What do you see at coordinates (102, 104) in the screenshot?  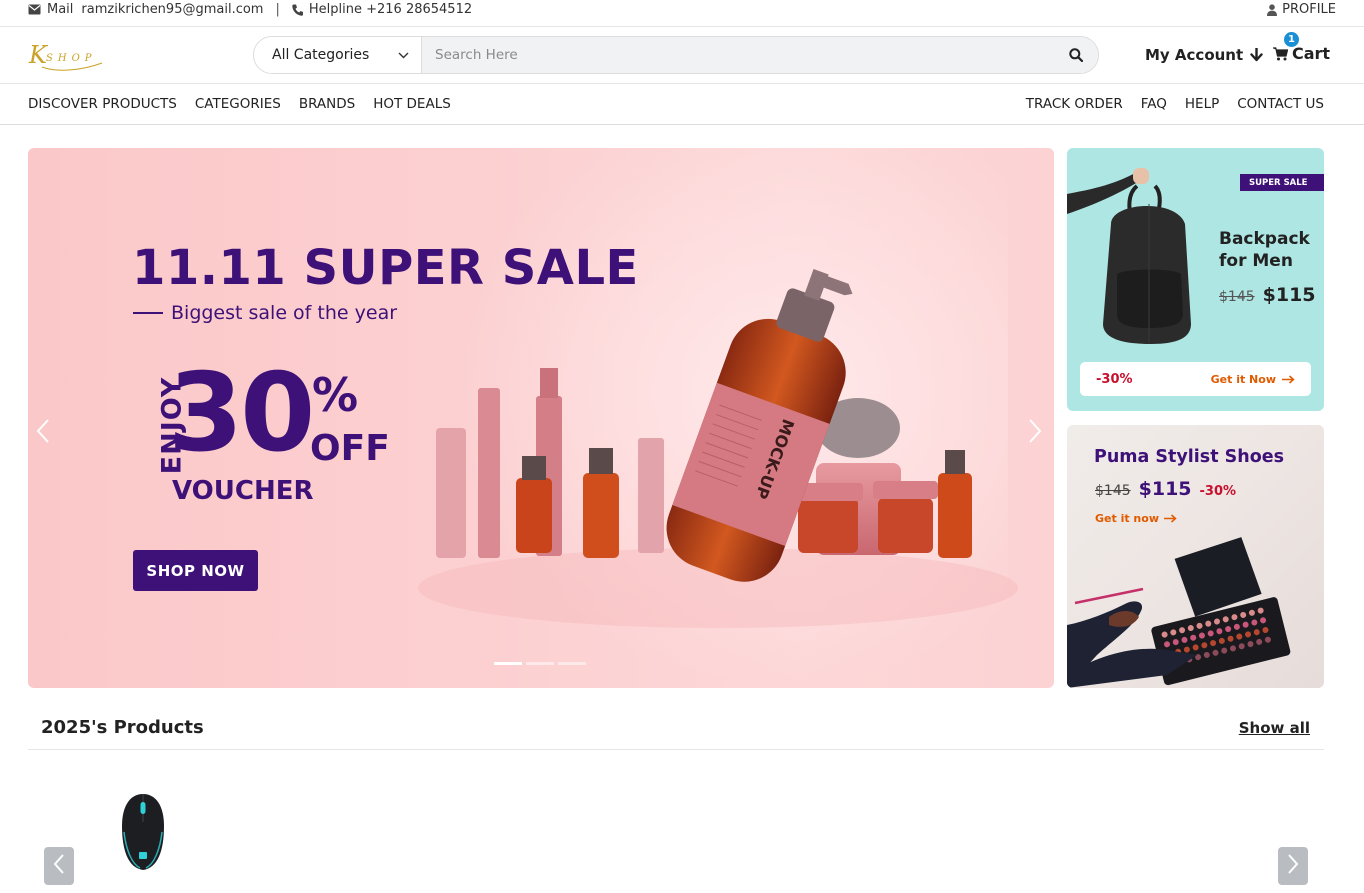 I see `nav-discover-products: DISCOVER PRODUCTS` at bounding box center [102, 104].